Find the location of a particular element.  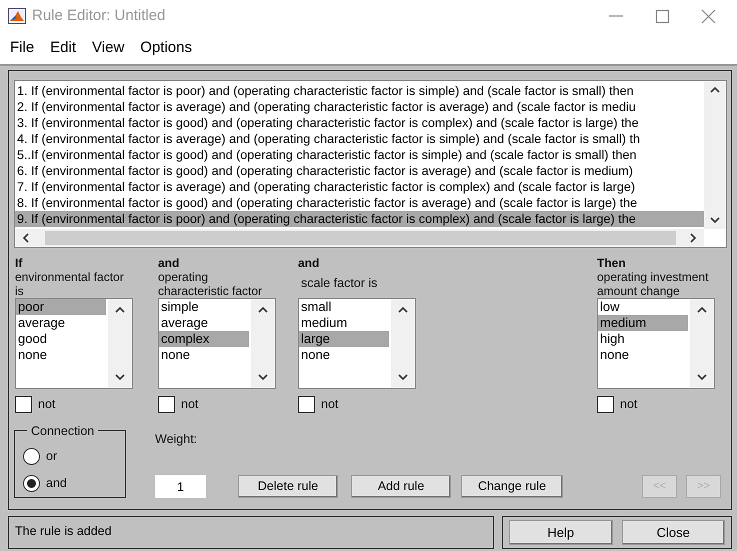

dialog-button: Close is located at coordinates (673, 532).